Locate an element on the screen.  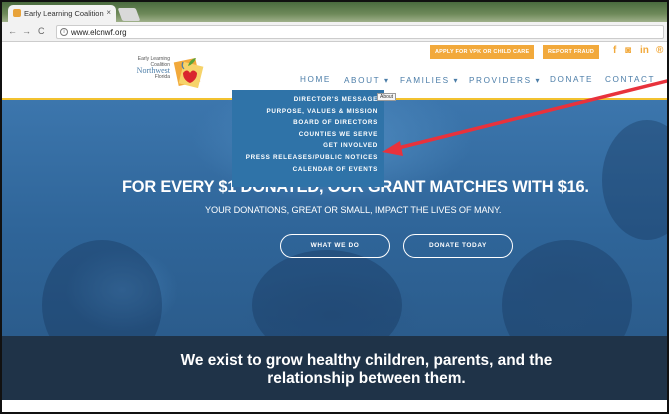
nav-providers: PROVIDERS ▾ is located at coordinates (505, 80).